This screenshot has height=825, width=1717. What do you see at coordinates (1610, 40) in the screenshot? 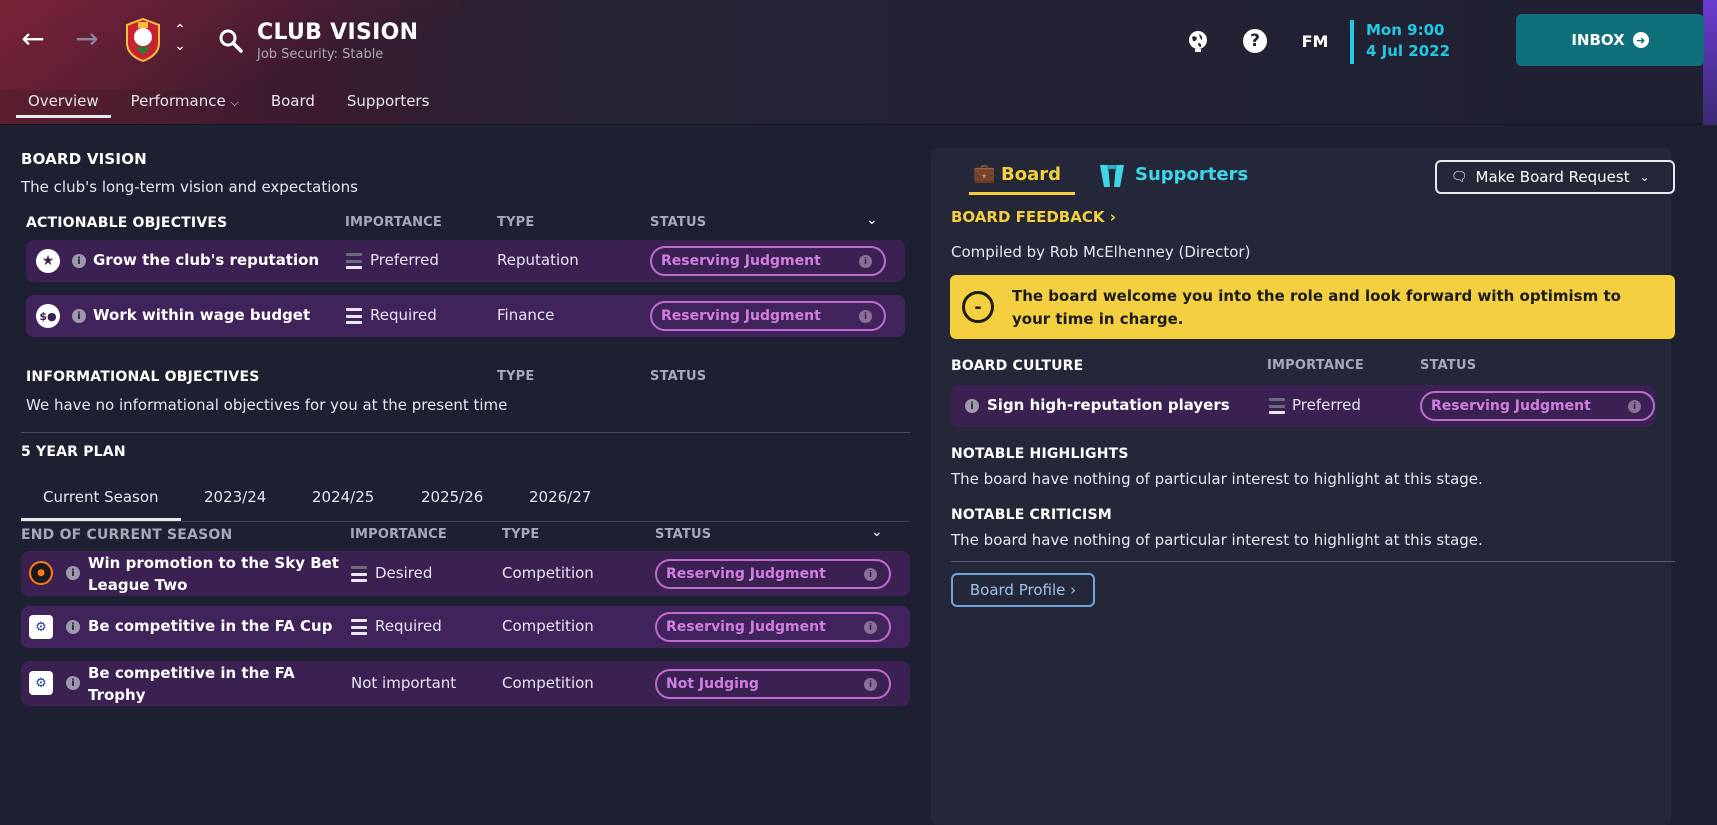
I see `inbox-button: INBOX ➜` at bounding box center [1610, 40].